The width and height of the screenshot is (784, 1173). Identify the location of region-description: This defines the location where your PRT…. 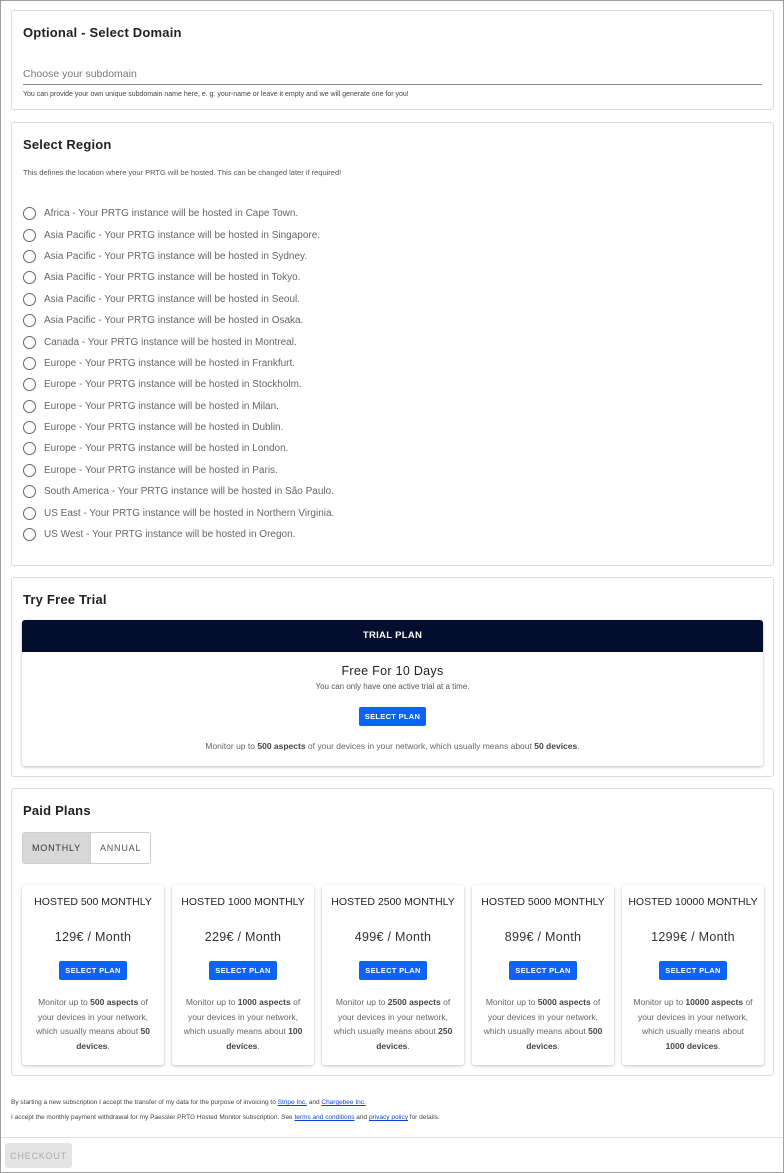
(182, 172).